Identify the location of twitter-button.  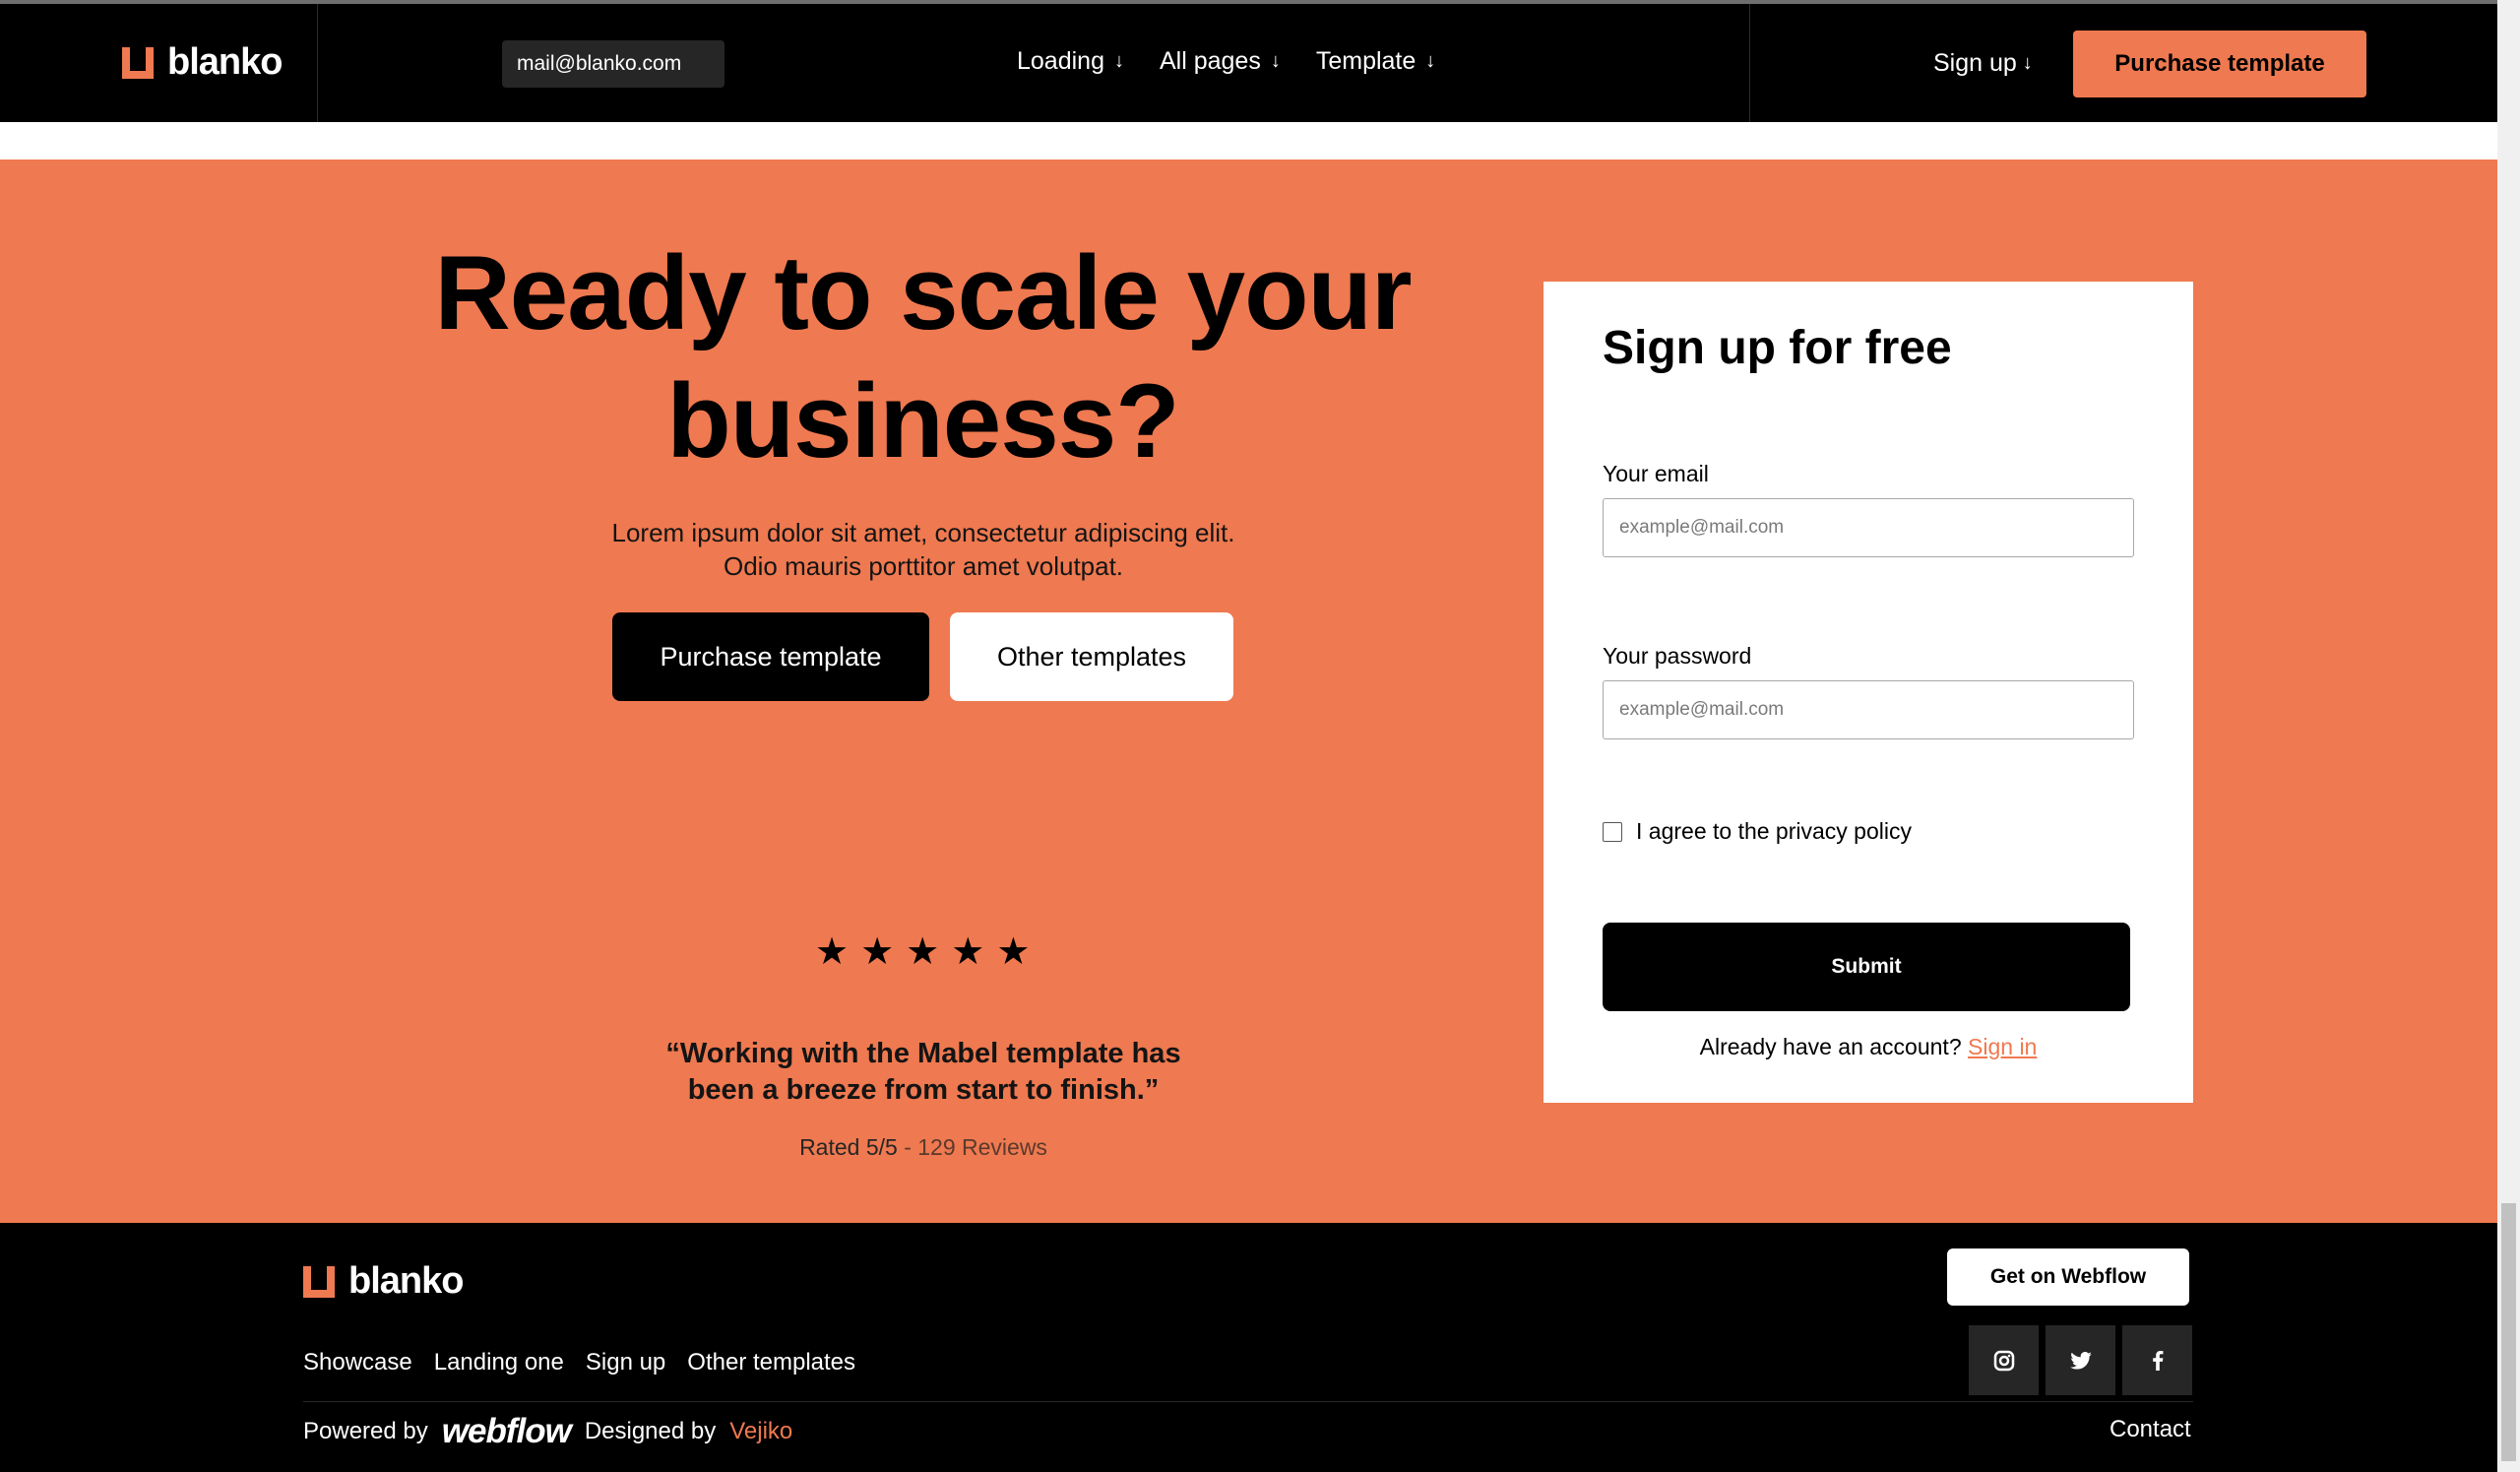
(2080, 1360).